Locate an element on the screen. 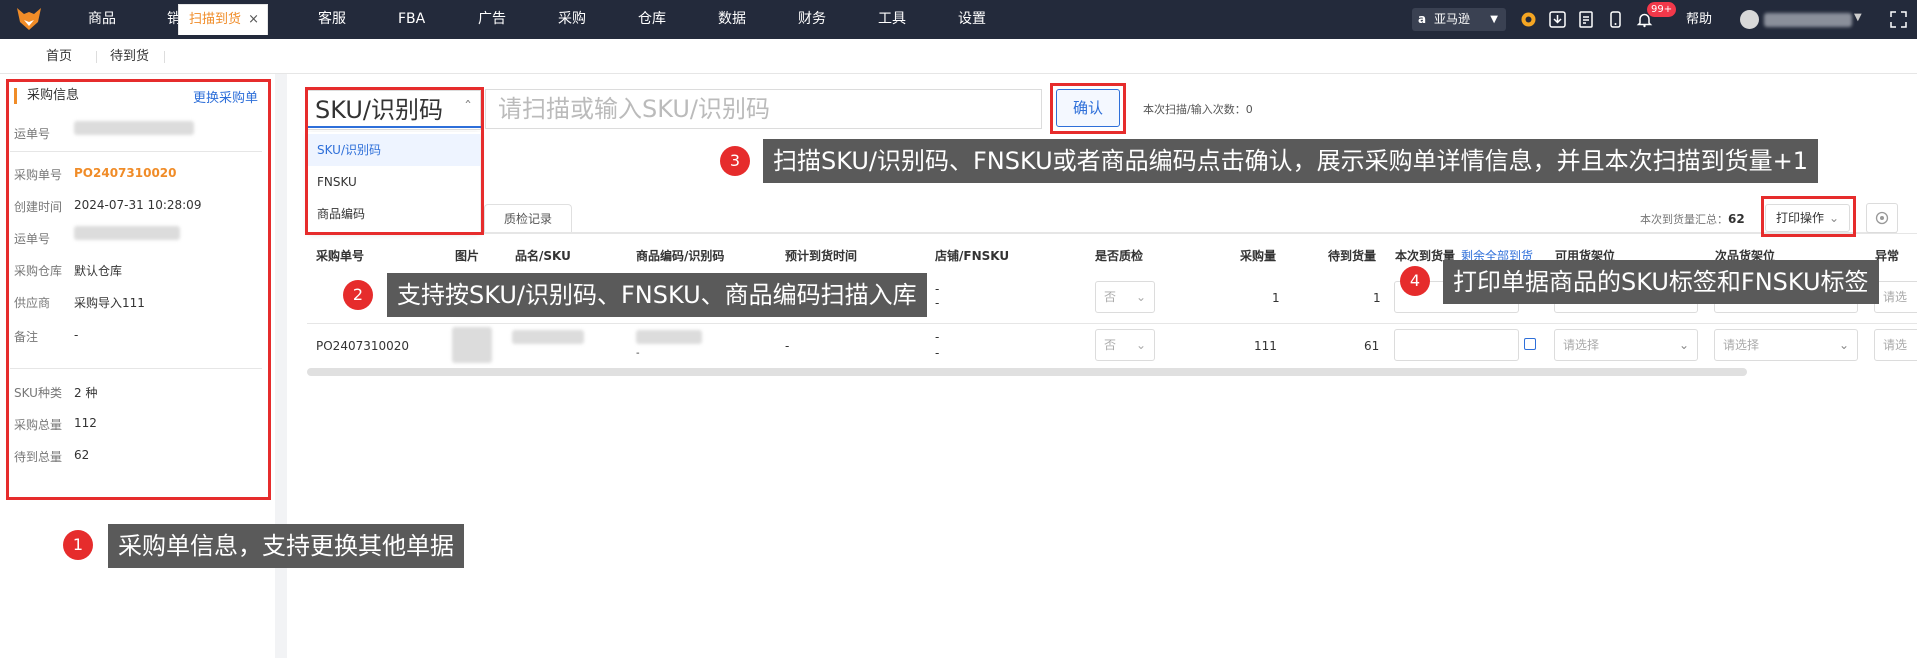  nav-item-finance: 财务 is located at coordinates (812, 19).